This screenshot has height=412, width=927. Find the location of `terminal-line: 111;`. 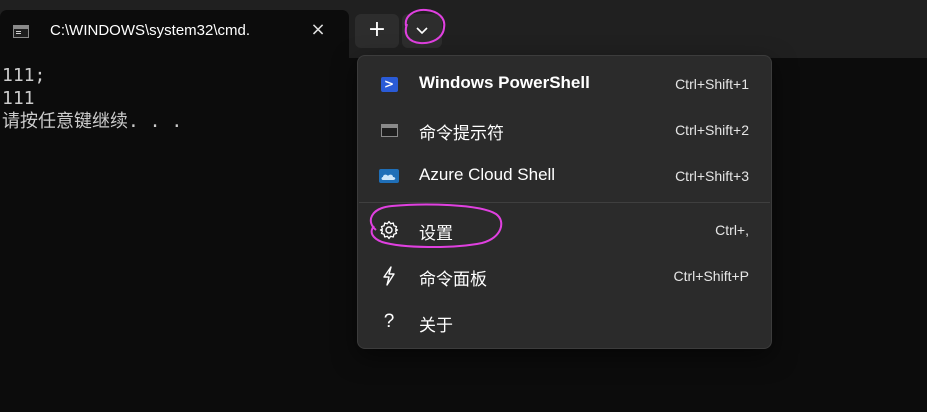

terminal-line: 111; is located at coordinates (24, 75).